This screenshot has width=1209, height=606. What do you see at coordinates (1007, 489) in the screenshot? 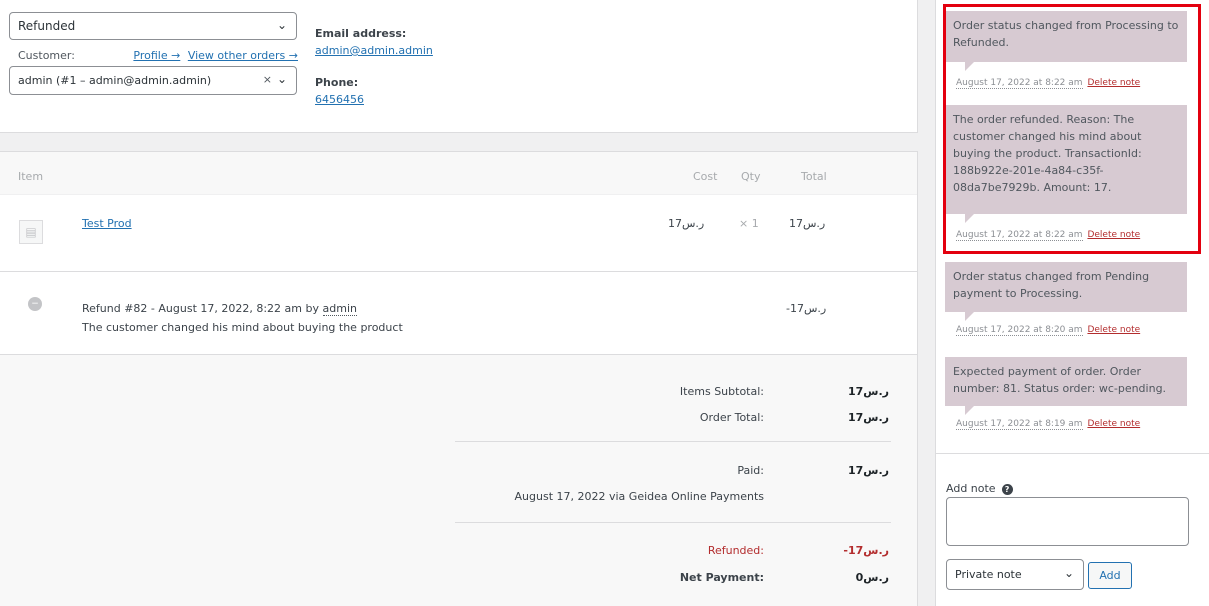
I see `help-icon: ?` at bounding box center [1007, 489].